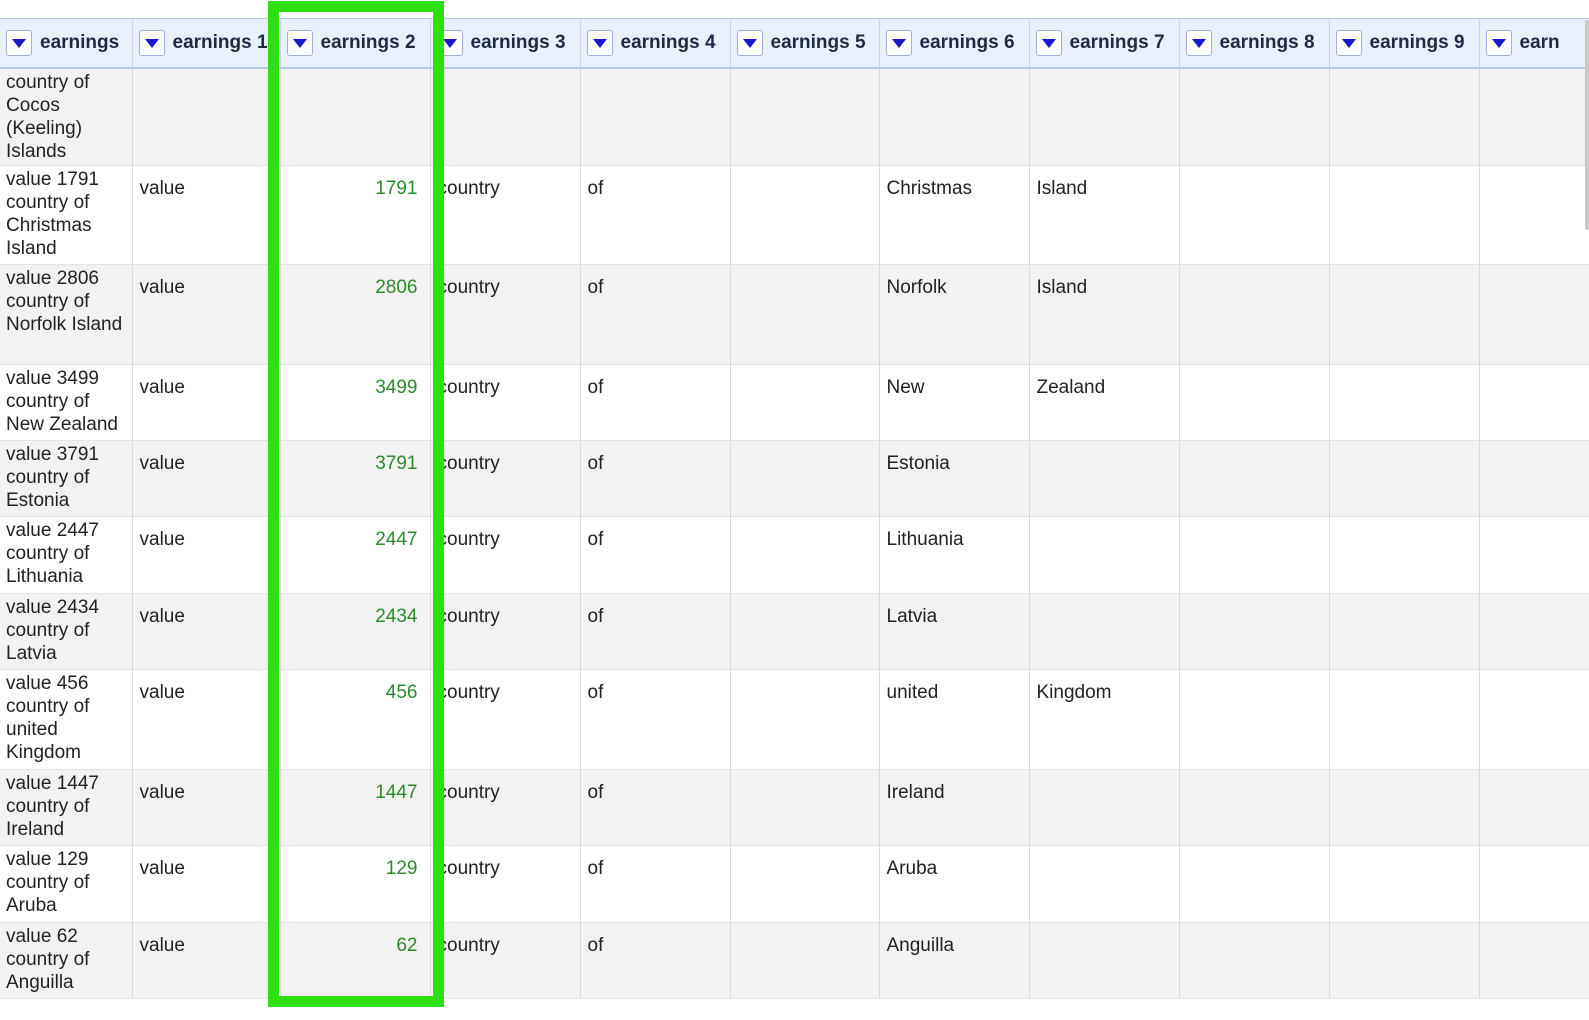 The image size is (1589, 1020). Describe the element at coordinates (66, 960) in the screenshot. I see `table-cell: value 62 country of Anguilla` at that location.